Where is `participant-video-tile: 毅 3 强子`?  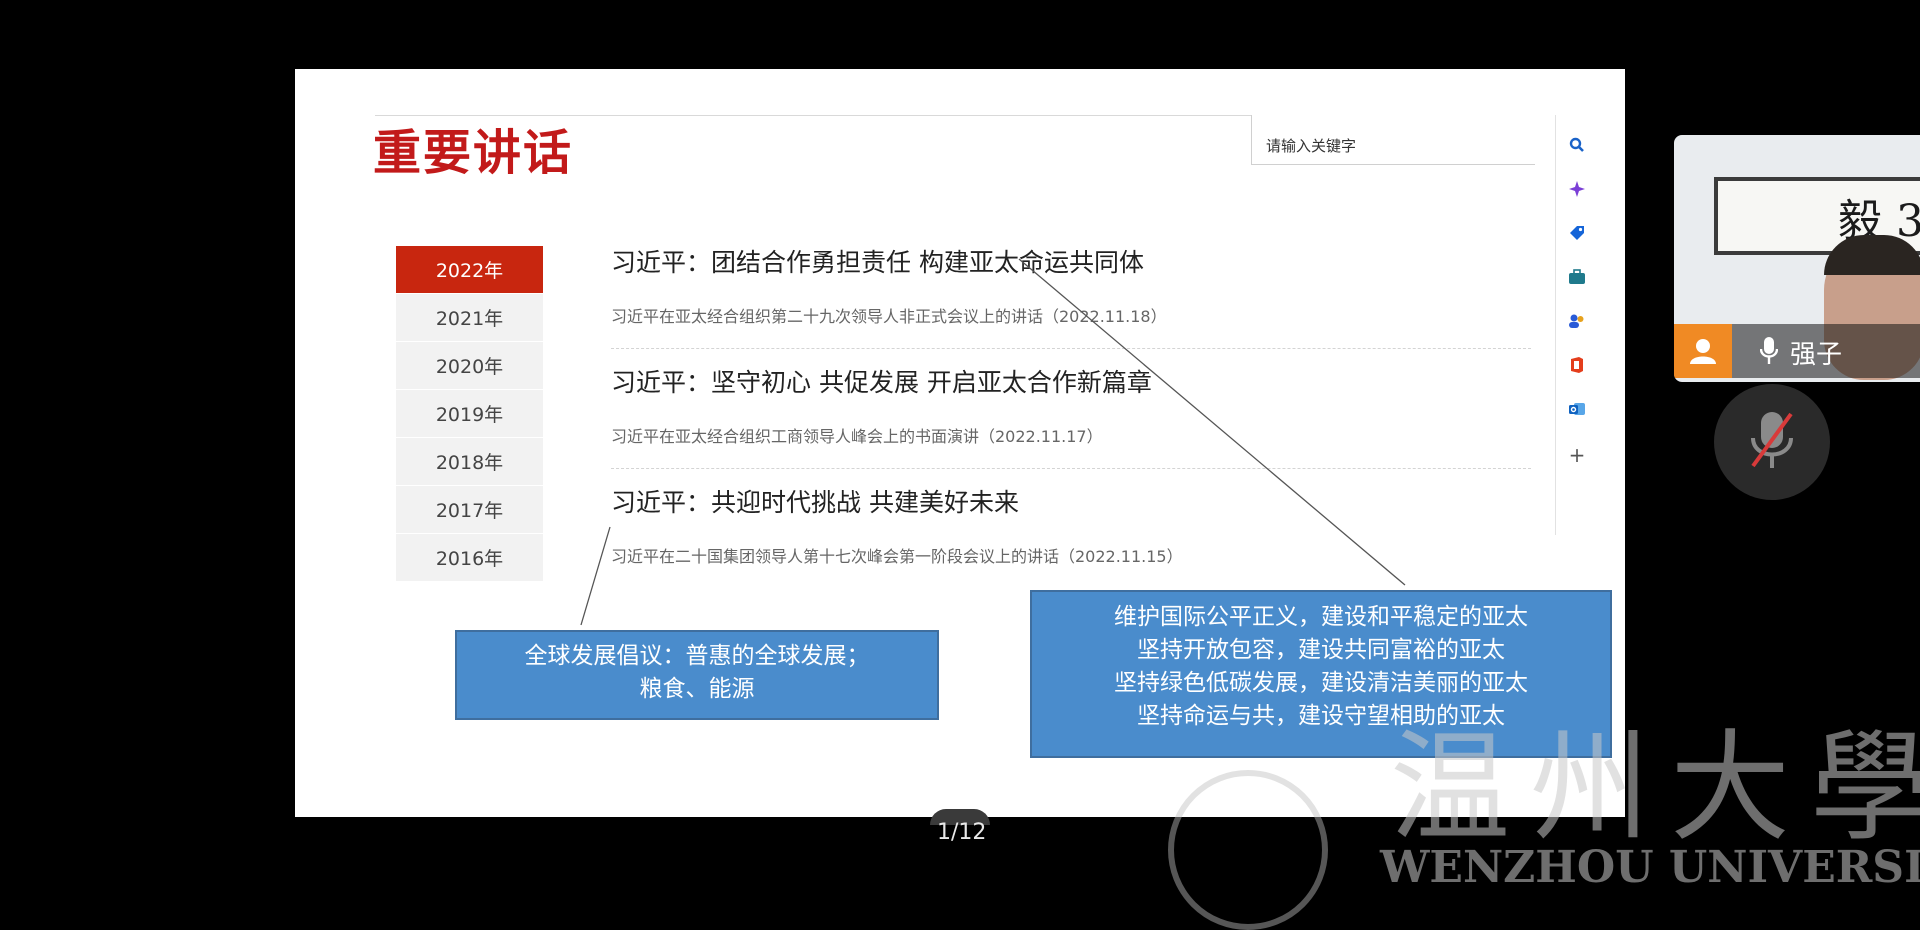
participant-video-tile: 毅 3 强子 is located at coordinates (1797, 258).